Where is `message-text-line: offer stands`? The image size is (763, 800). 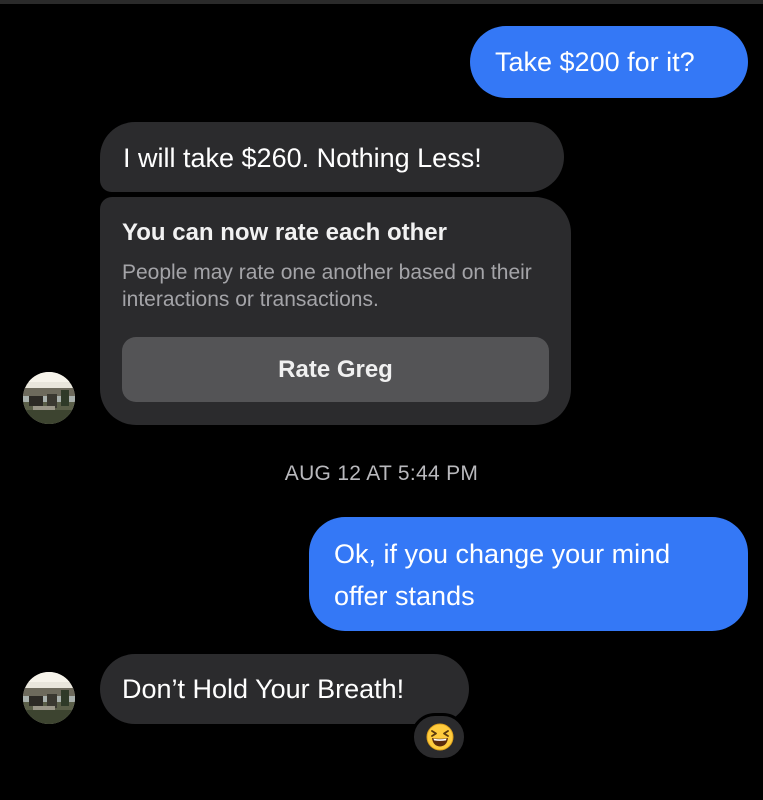 message-text-line: offer stands is located at coordinates (404, 596).